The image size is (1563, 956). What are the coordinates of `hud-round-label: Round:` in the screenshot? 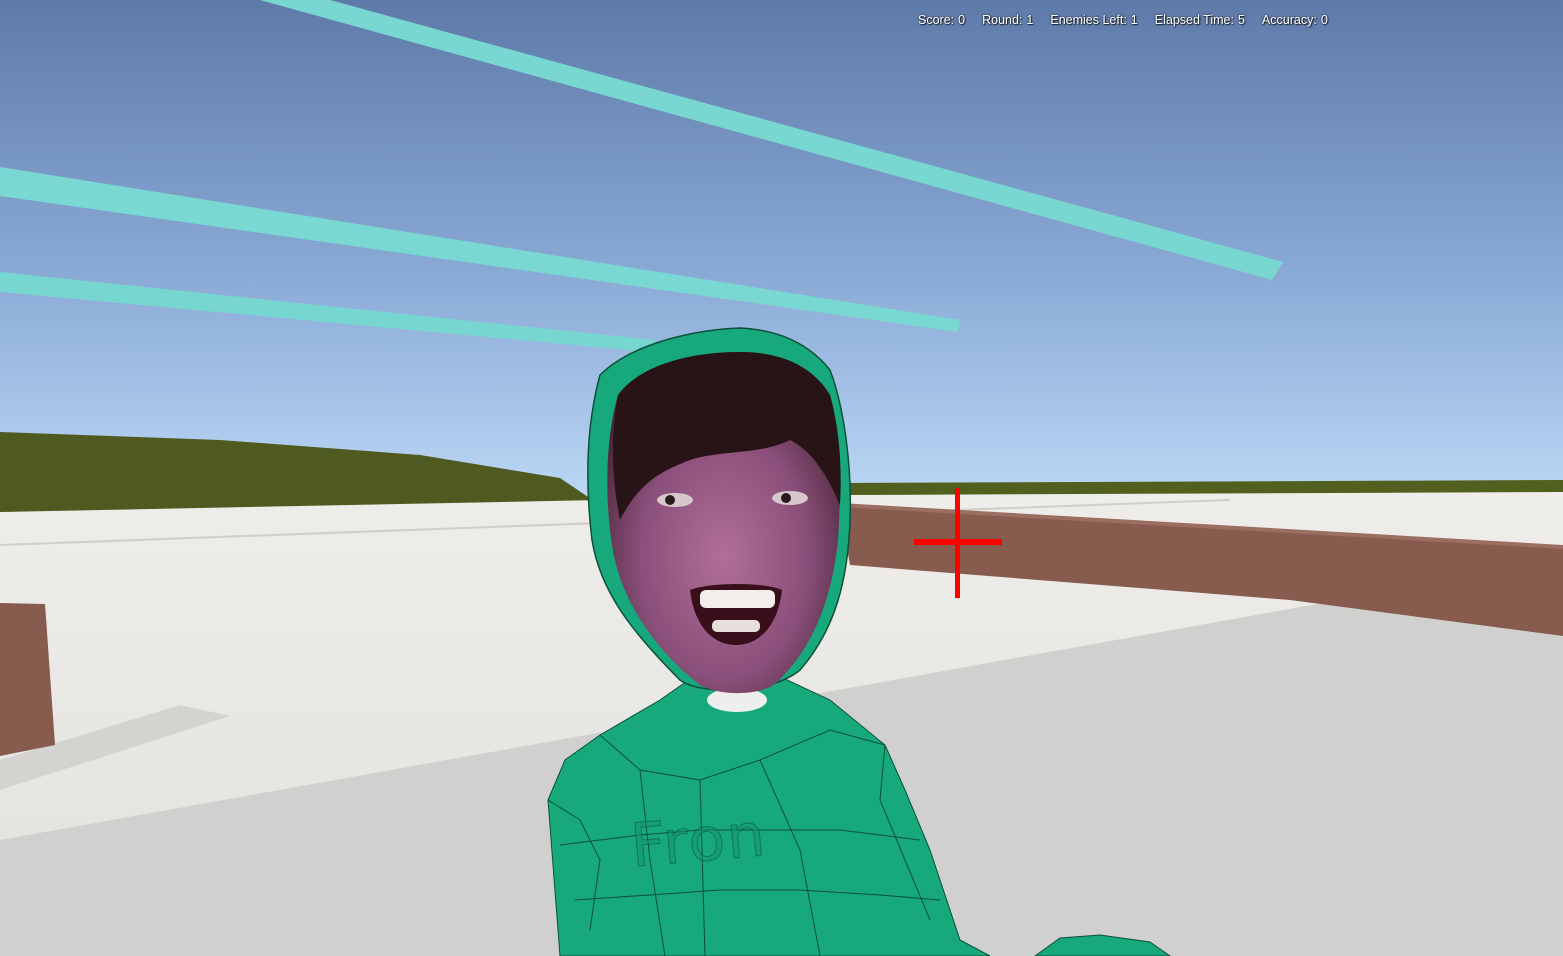 It's located at (1002, 20).